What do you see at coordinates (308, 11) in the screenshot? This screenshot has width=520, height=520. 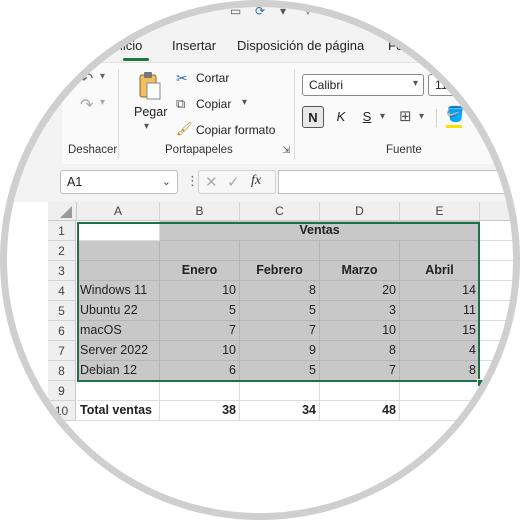 I see `more-icon: ▿` at bounding box center [308, 11].